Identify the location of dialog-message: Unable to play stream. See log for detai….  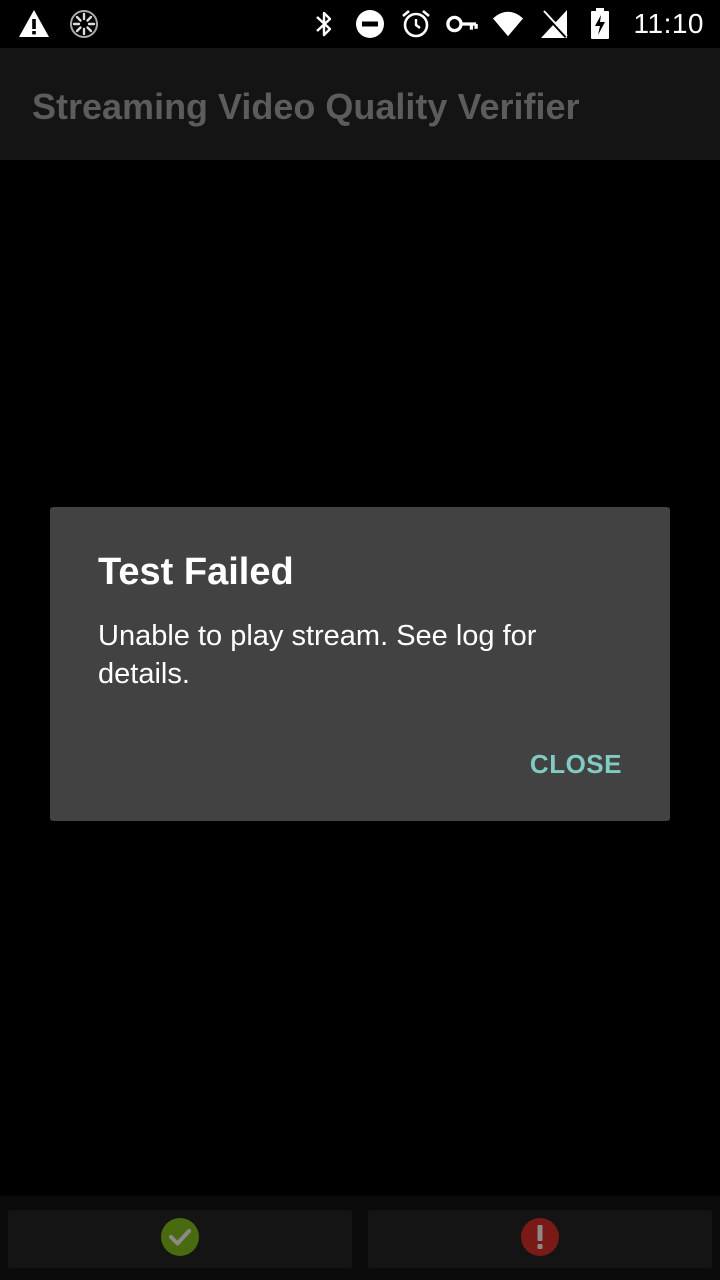
(317, 655).